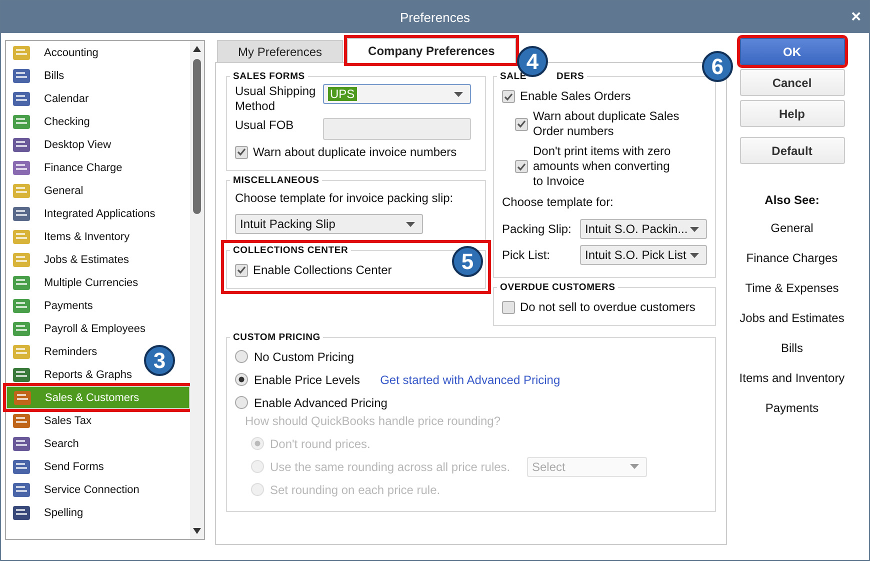  What do you see at coordinates (58, 466) in the screenshot?
I see `category-item: Send Forms` at bounding box center [58, 466].